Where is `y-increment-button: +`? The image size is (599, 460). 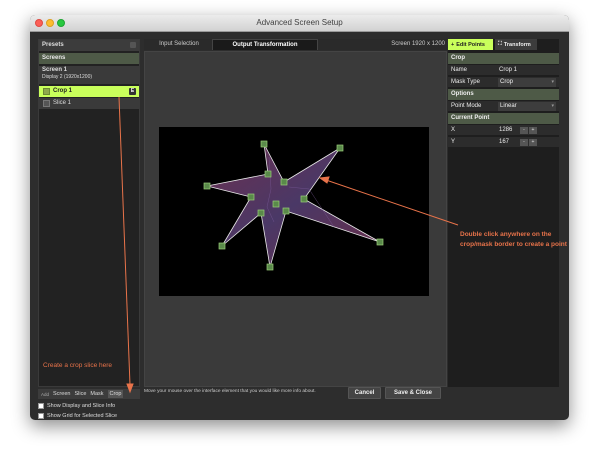 y-increment-button: + is located at coordinates (533, 142).